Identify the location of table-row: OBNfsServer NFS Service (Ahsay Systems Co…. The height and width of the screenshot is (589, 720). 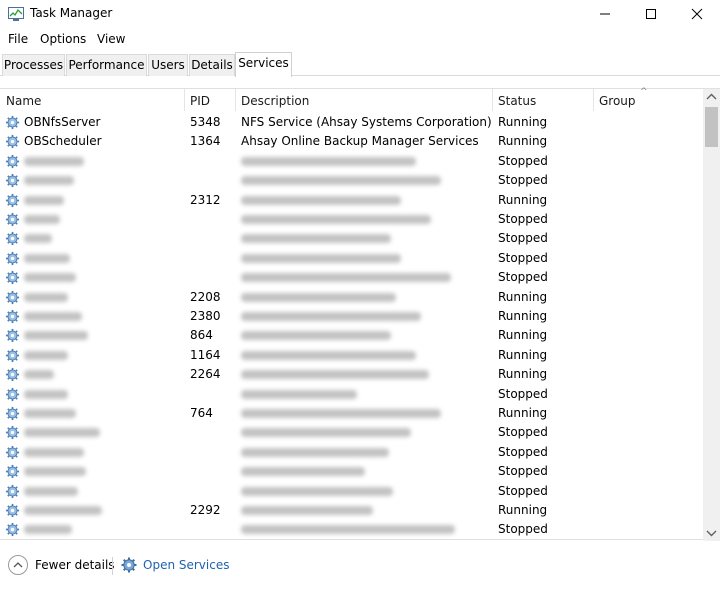
(351, 122).